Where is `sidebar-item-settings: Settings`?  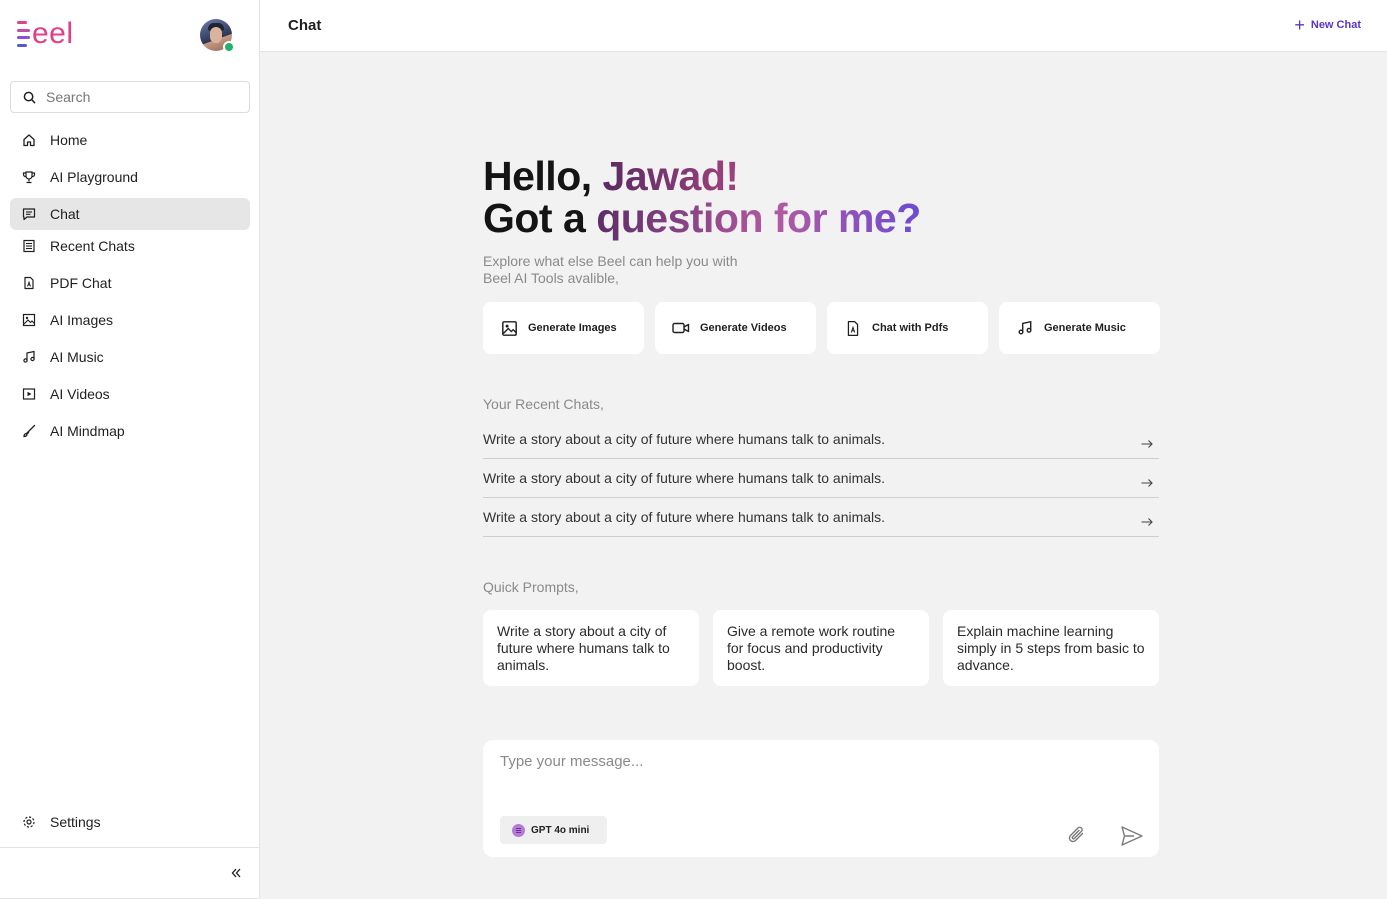
sidebar-item-settings: Settings is located at coordinates (130, 822).